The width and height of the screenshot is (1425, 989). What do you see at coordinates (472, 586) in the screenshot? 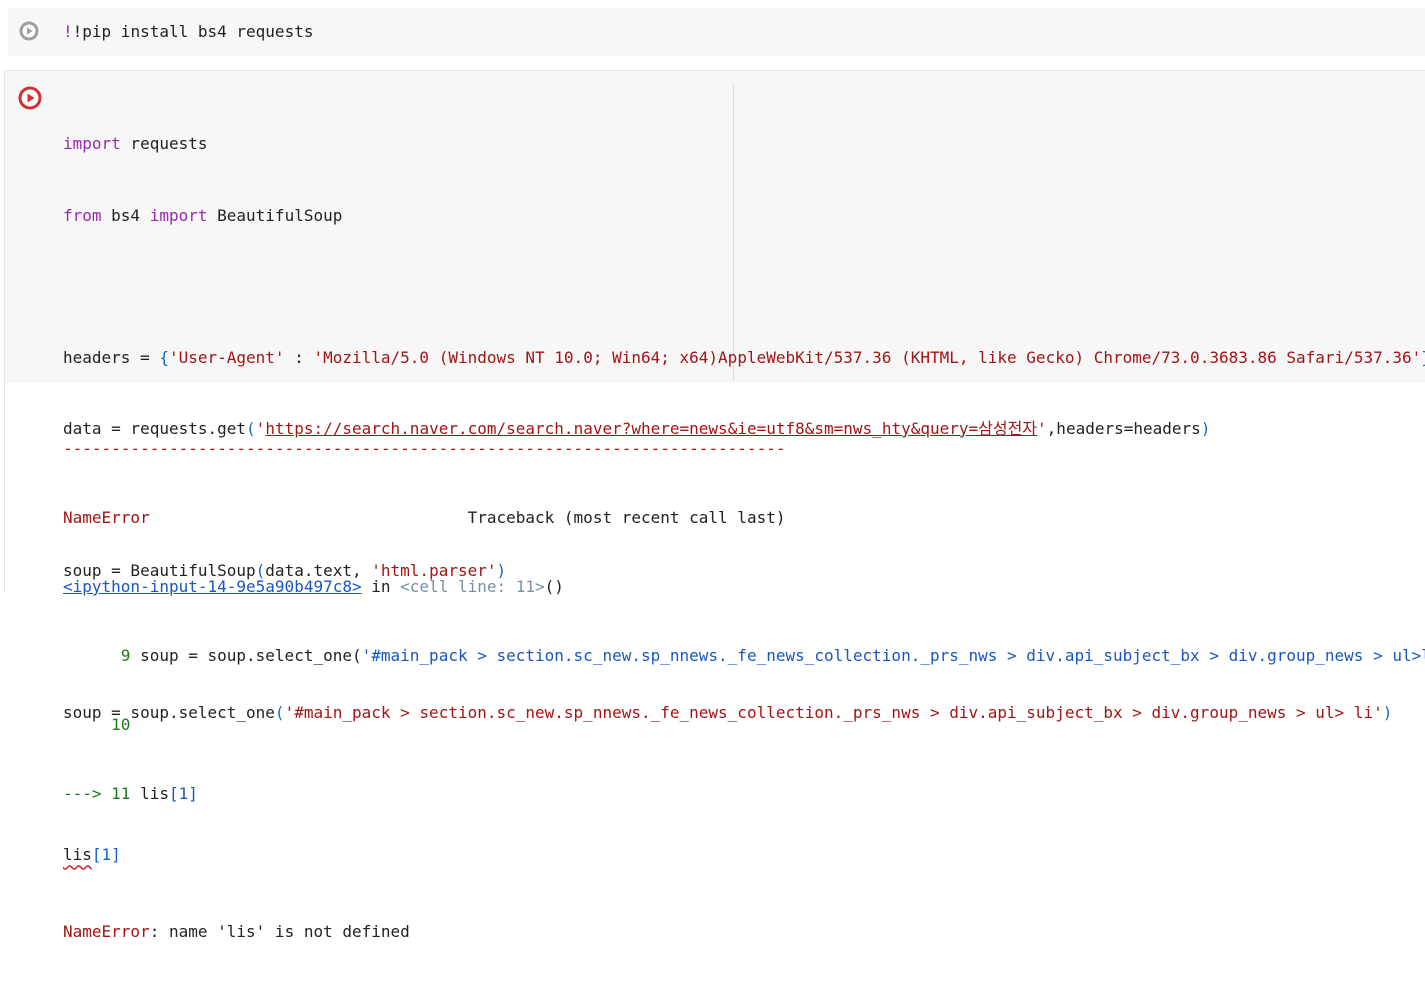
I see `cell-line-ref: <cell line: 11>` at bounding box center [472, 586].